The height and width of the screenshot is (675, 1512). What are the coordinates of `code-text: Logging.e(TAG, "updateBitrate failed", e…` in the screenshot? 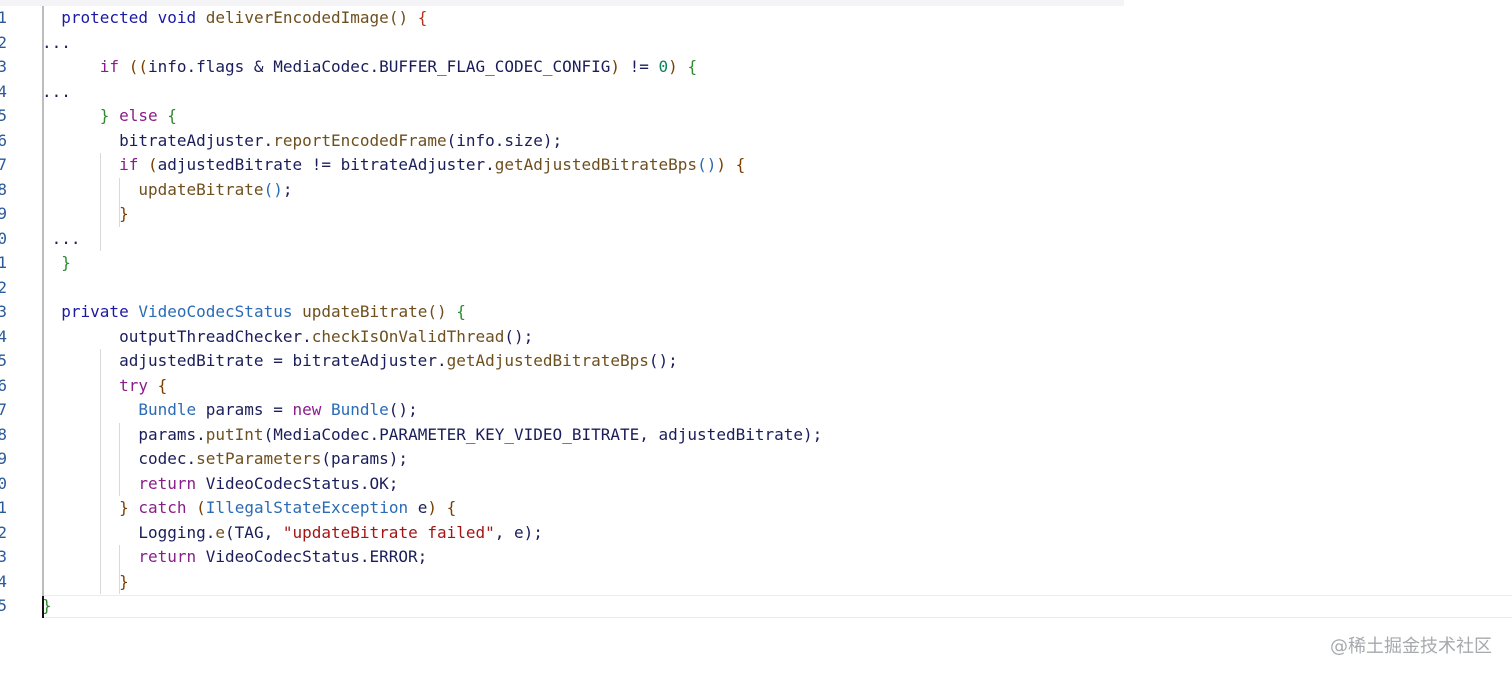 It's located at (292, 533).